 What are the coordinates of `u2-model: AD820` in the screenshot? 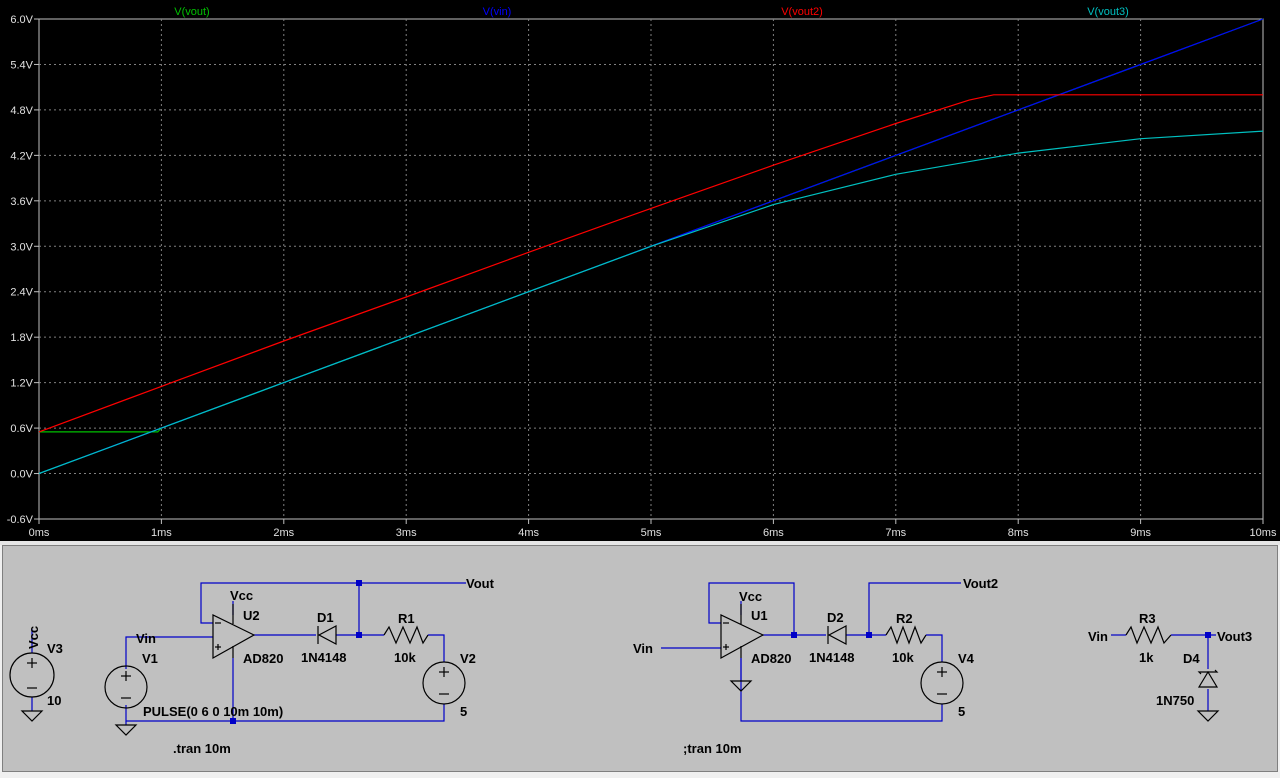 It's located at (263, 658).